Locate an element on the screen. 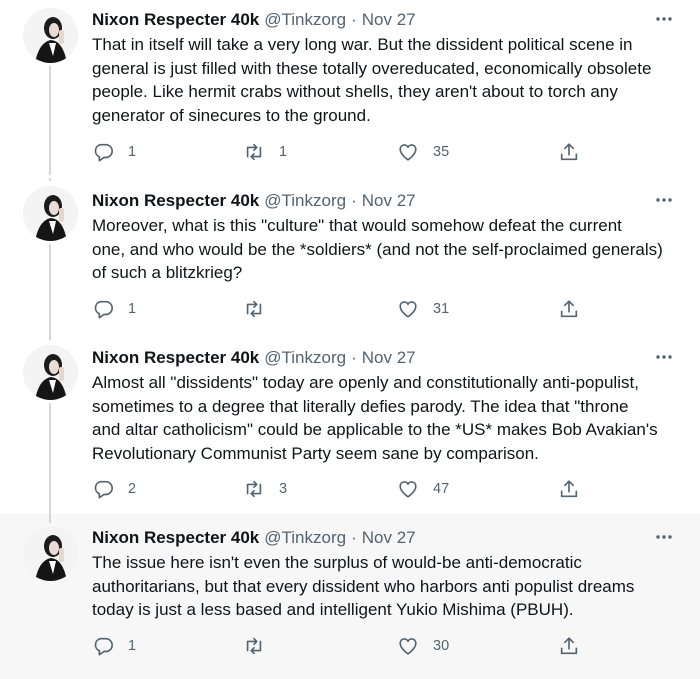 This screenshot has width=700, height=679. retweet-button: 1 is located at coordinates (265, 152).